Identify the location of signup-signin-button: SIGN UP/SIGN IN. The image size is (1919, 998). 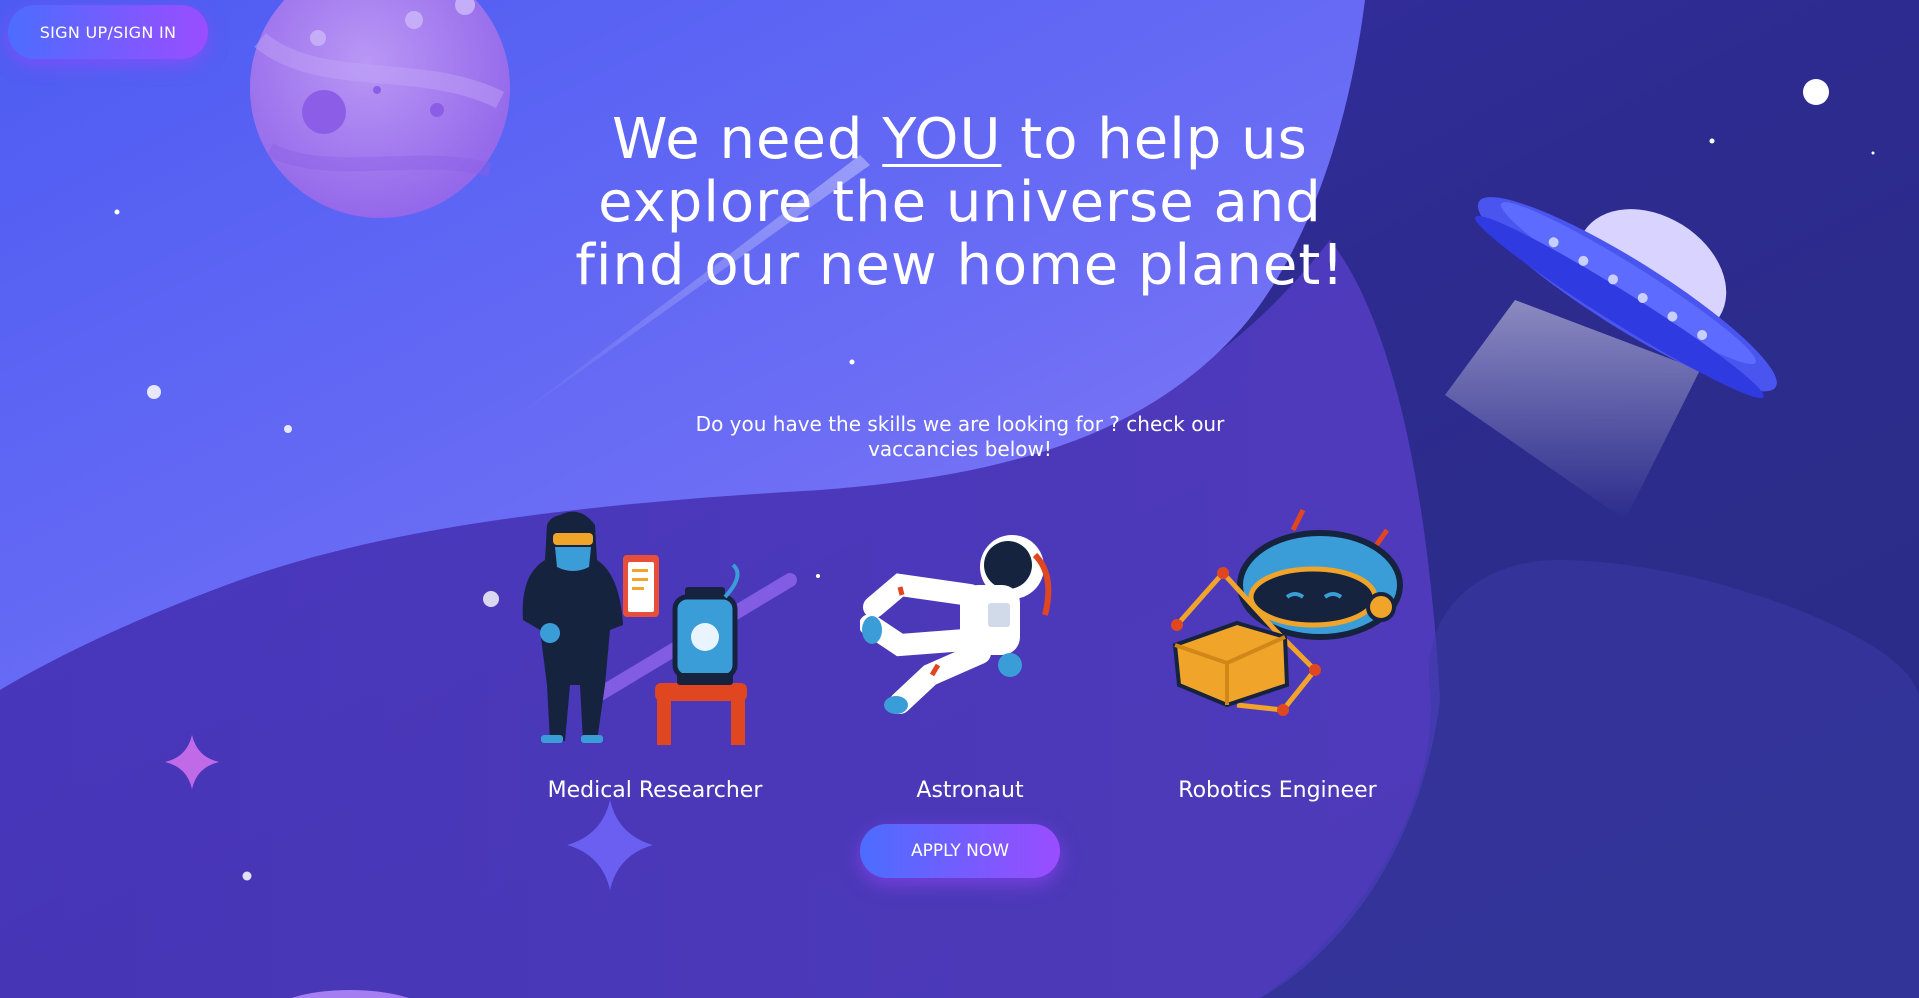
(108, 32).